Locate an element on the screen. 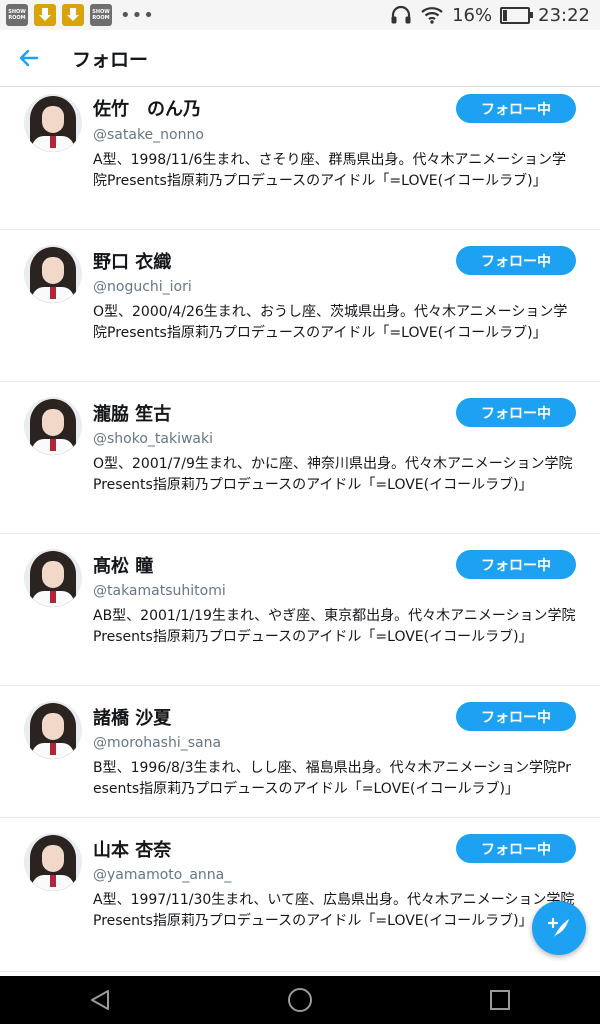 The image size is (600, 1024). nav-home-button is located at coordinates (300, 1000).